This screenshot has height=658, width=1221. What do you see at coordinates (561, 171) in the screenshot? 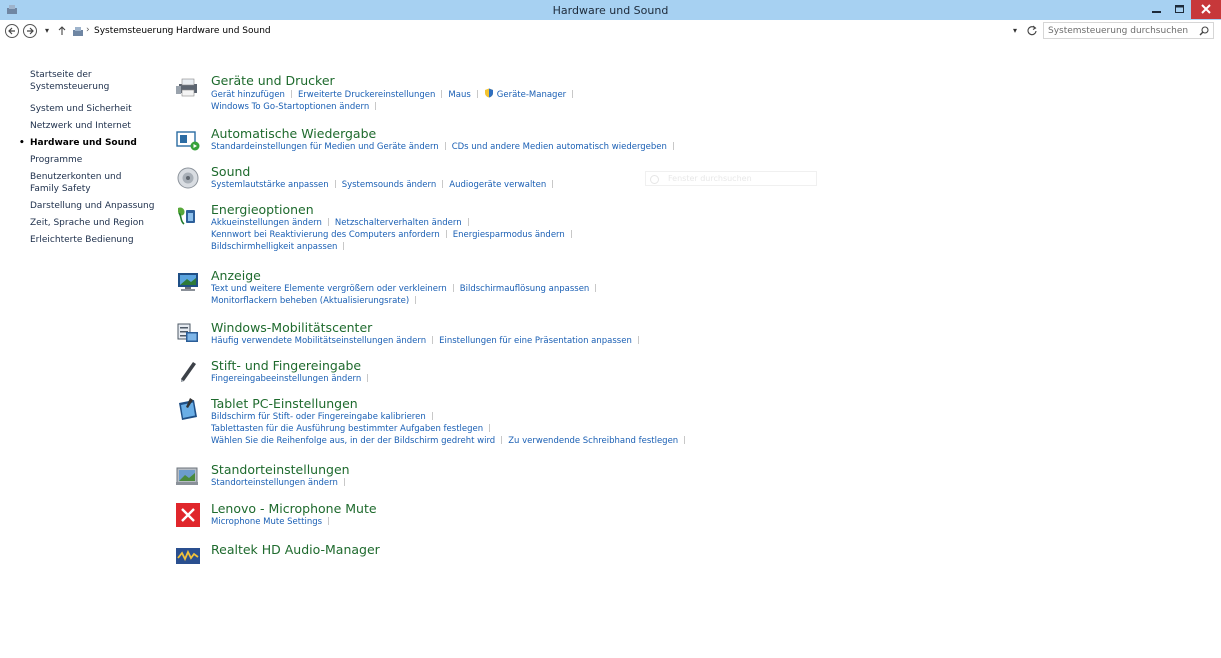
I see `category-title: Sound` at bounding box center [561, 171].